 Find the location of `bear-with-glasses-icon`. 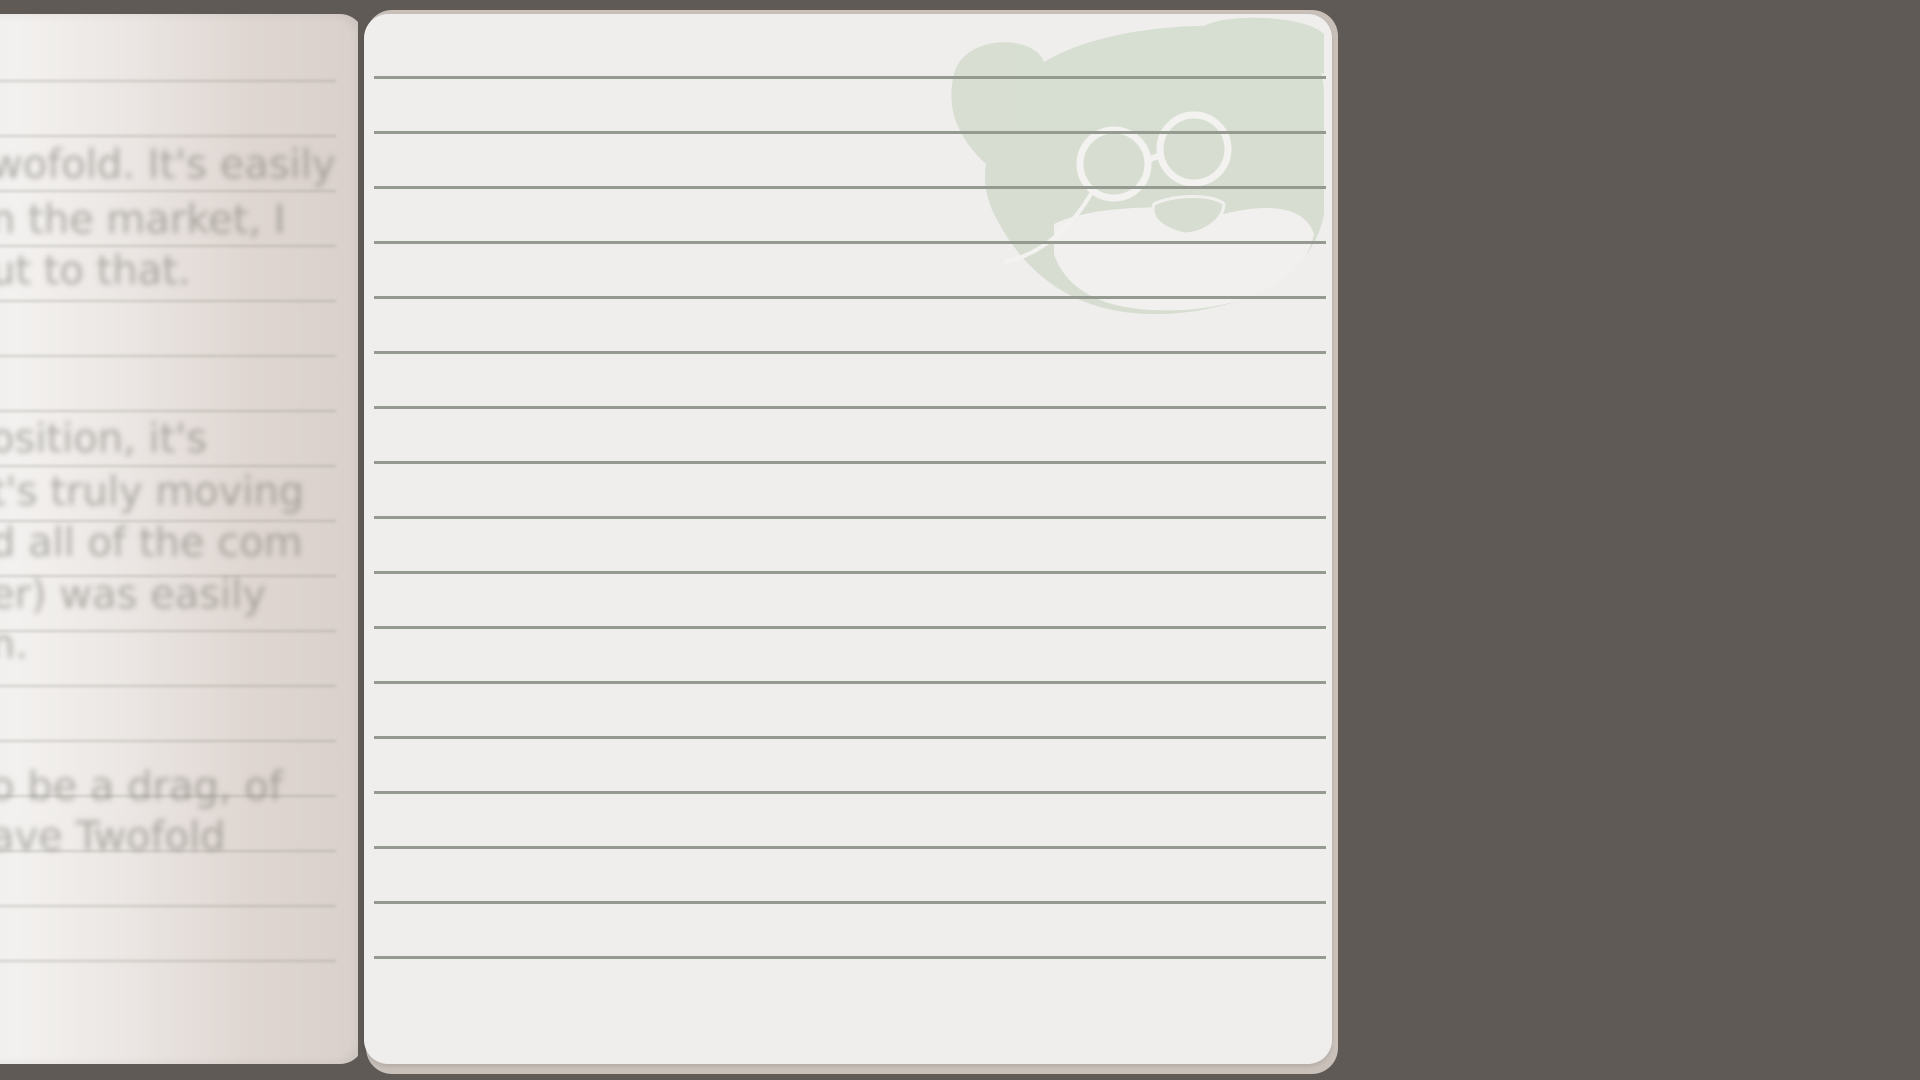

bear-with-glasses-icon is located at coordinates (1137, 166).